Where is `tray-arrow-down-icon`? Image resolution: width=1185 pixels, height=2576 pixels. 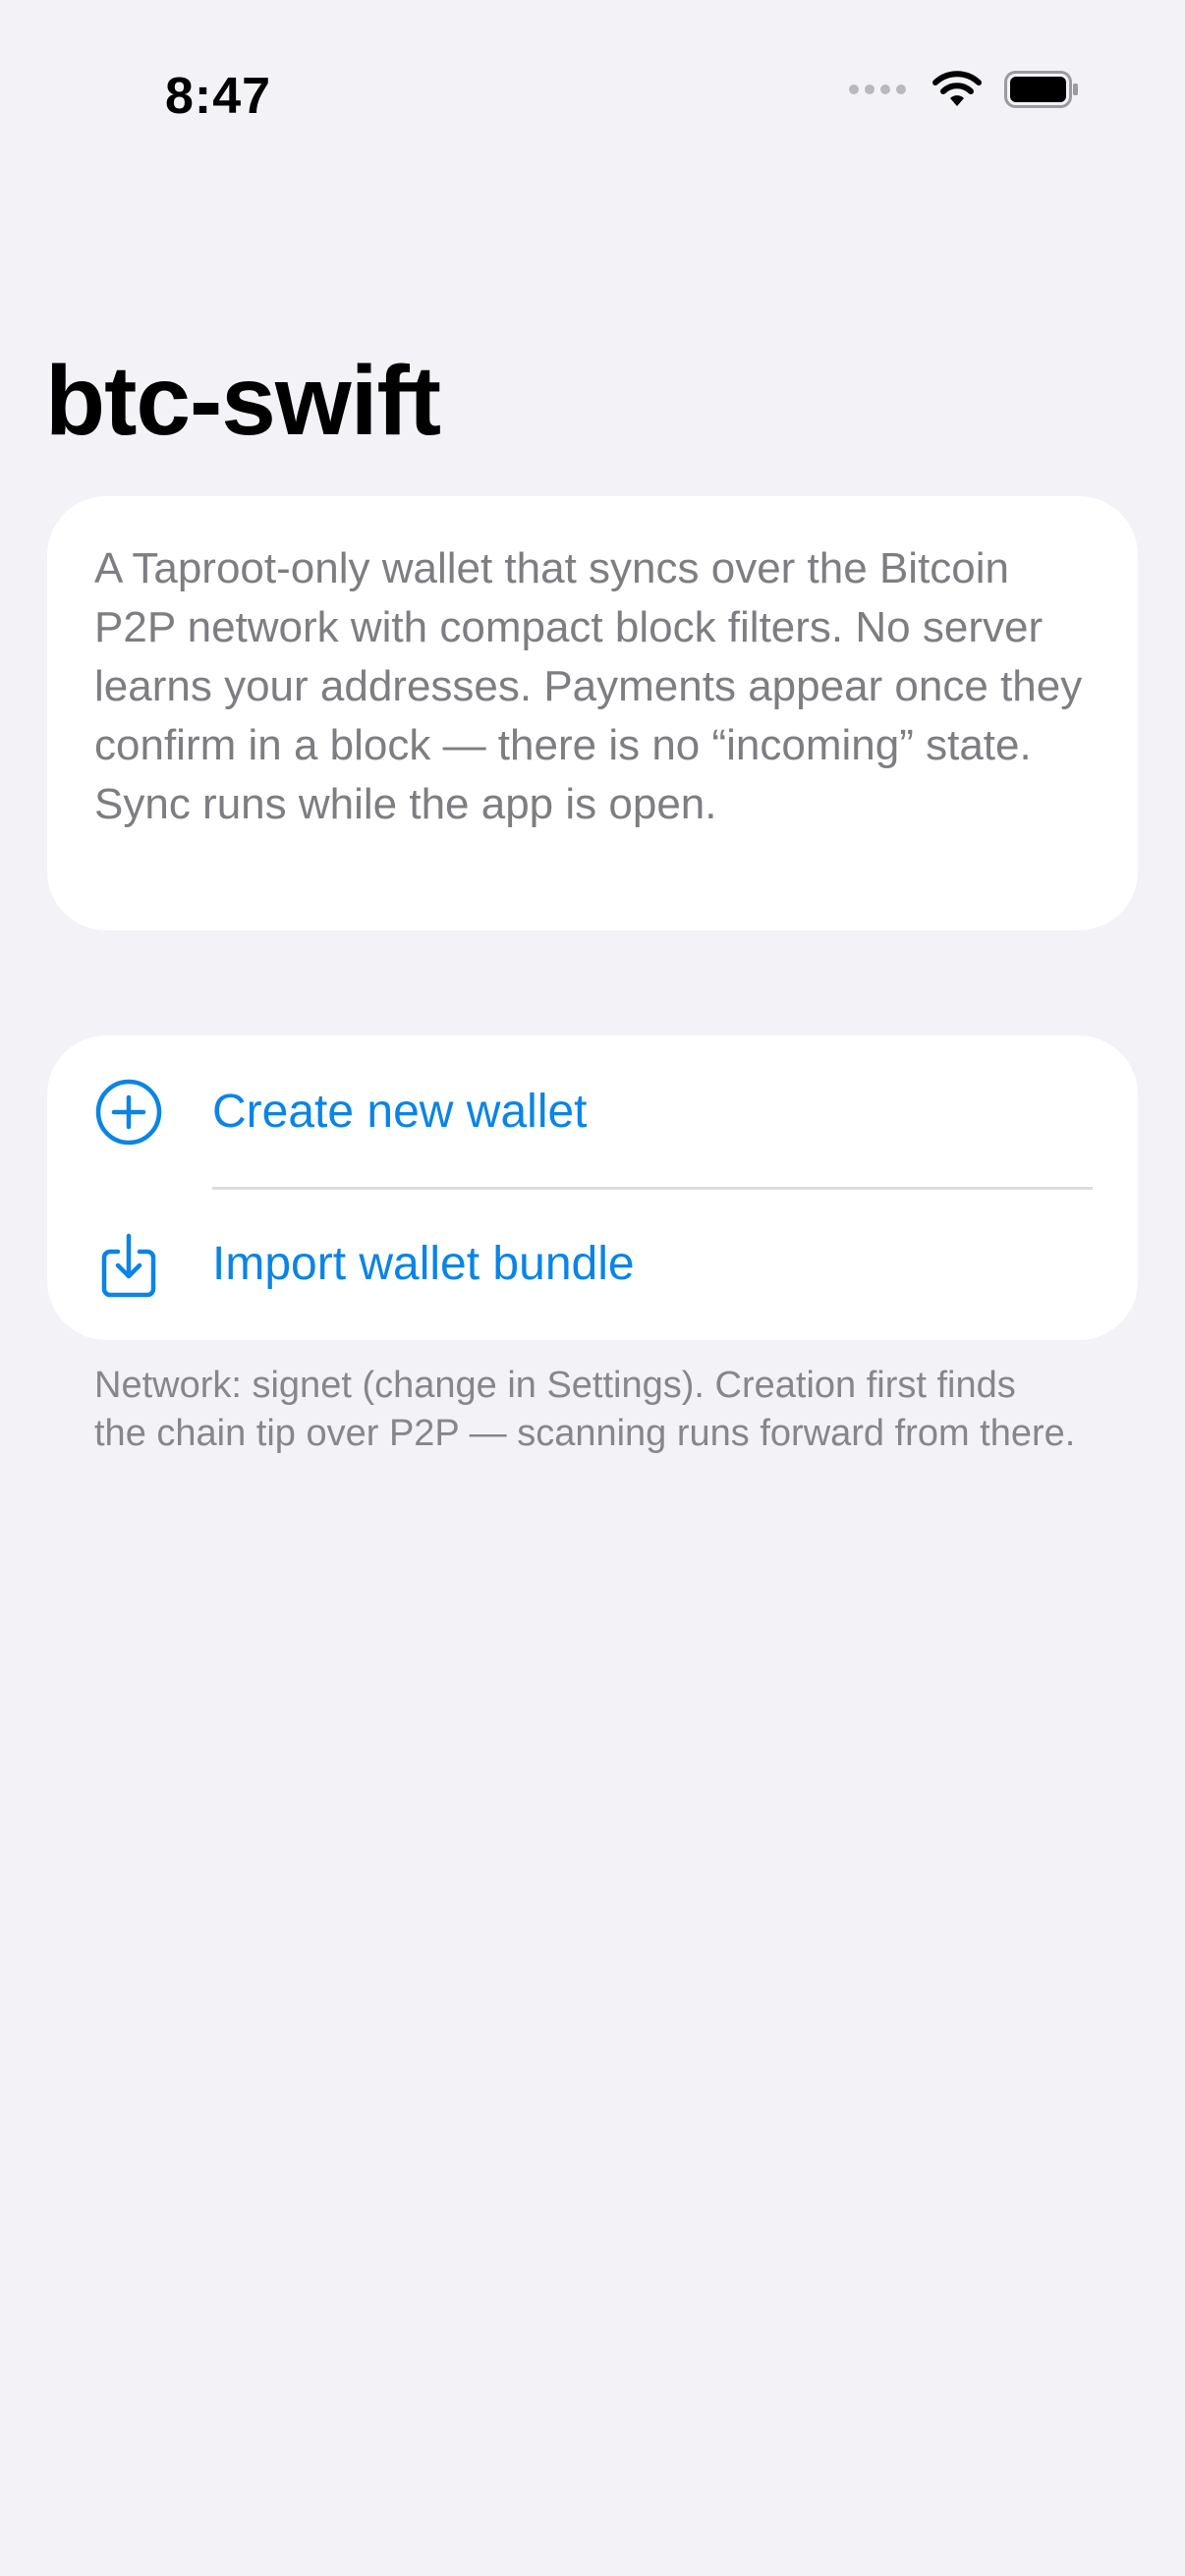 tray-arrow-down-icon is located at coordinates (129, 1265).